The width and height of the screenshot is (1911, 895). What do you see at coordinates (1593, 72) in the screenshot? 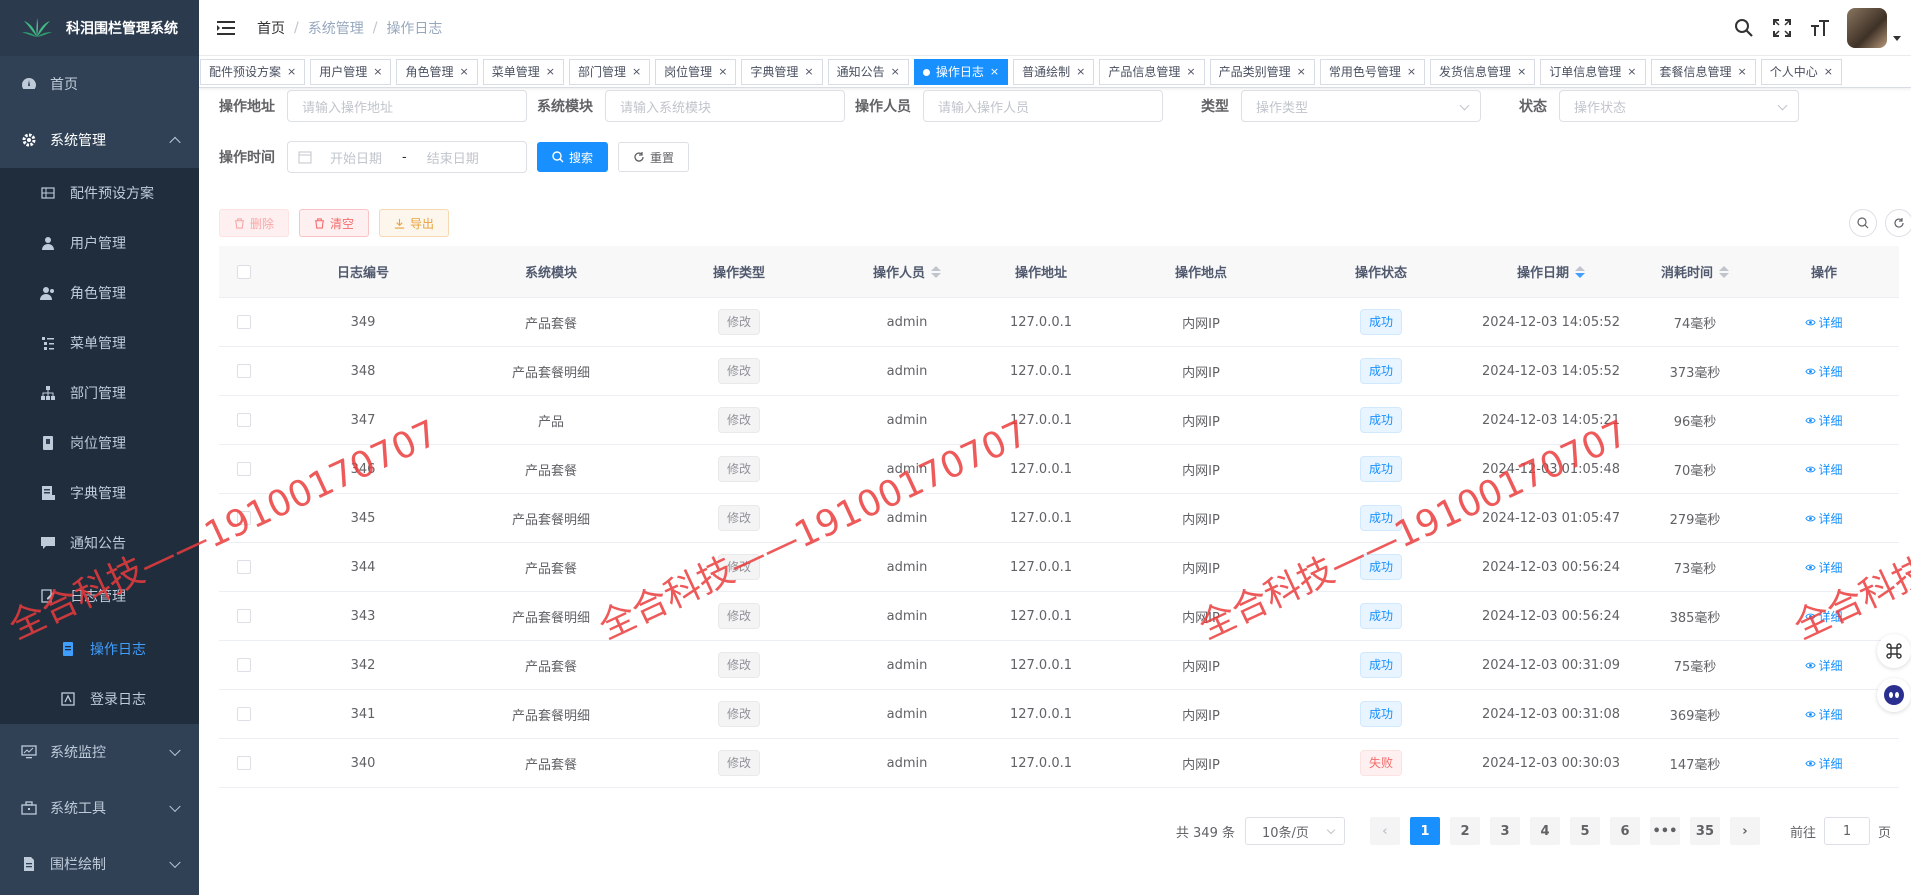
I see `tab-14: 订单信息管理 ×` at bounding box center [1593, 72].